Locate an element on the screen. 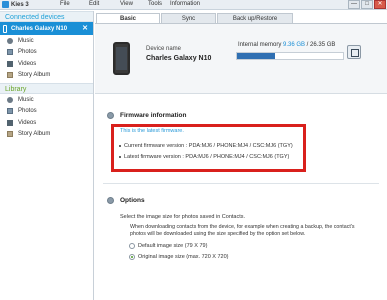 The image size is (387, 300). firmware-status: This is the latest firmware. is located at coordinates (152, 131).